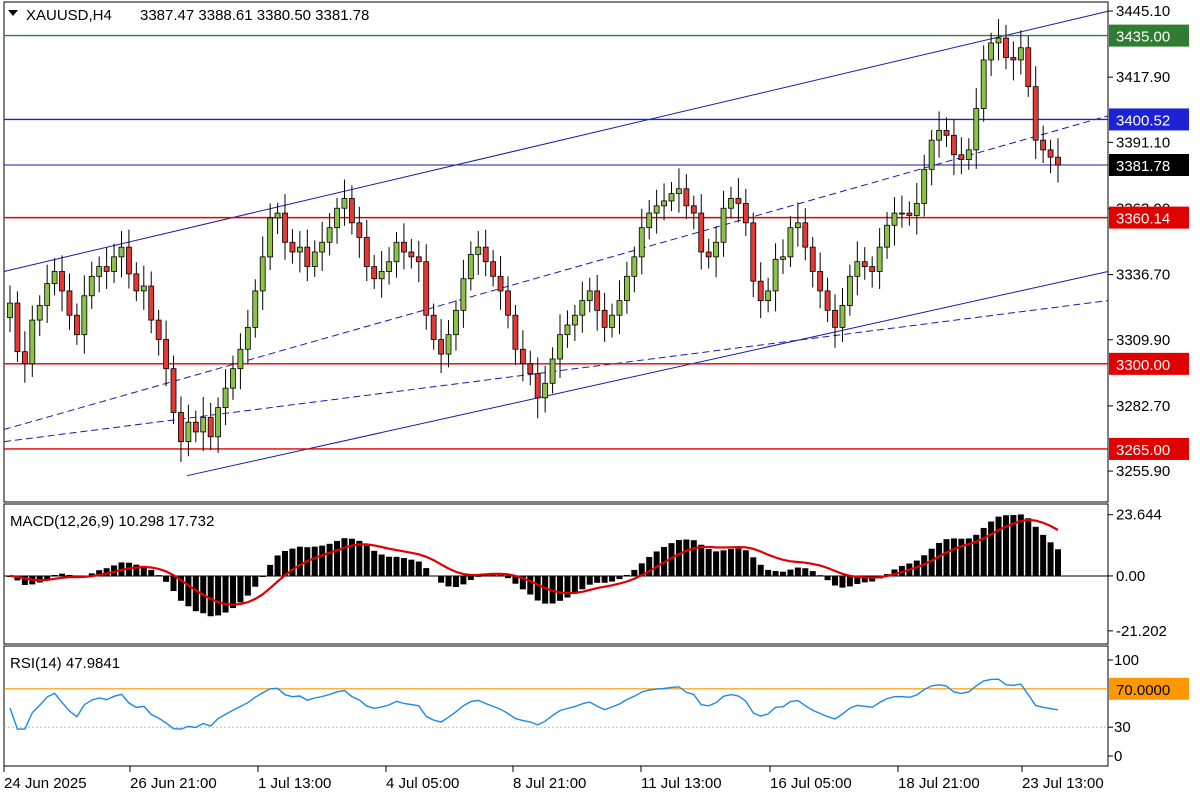  What do you see at coordinates (1143, 365) in the screenshot?
I see `level-badge-label-3: 3300.00` at bounding box center [1143, 365].